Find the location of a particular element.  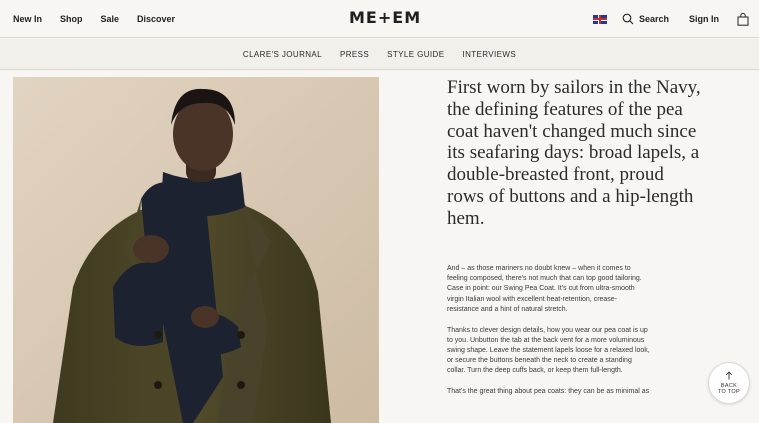

headline-line: the defining features of the pea is located at coordinates (565, 109).